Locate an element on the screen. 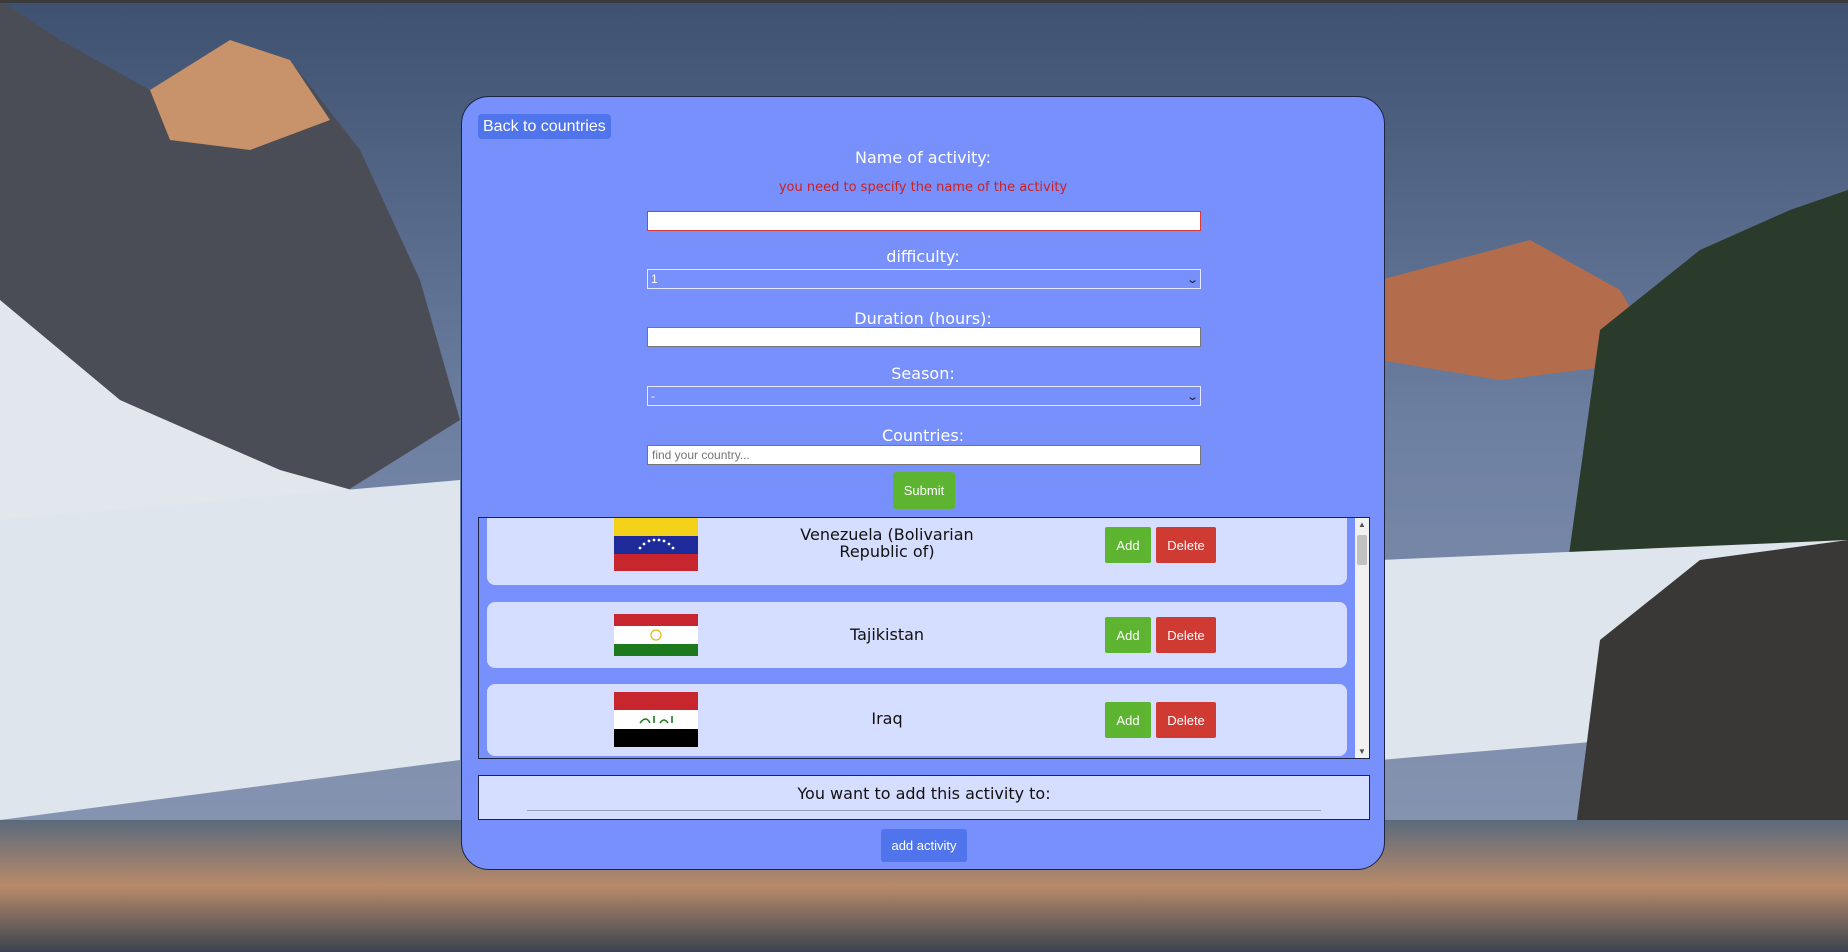 The width and height of the screenshot is (1848, 952). selected-countries-box: You want to add this activity to: is located at coordinates (924, 797).